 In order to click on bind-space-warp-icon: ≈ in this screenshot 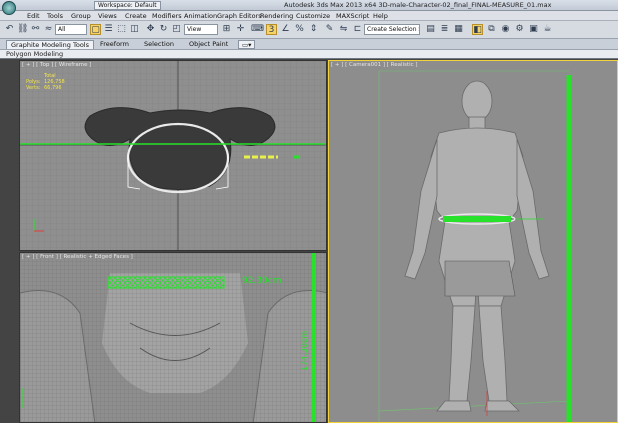, I will do `click(48, 29)`.